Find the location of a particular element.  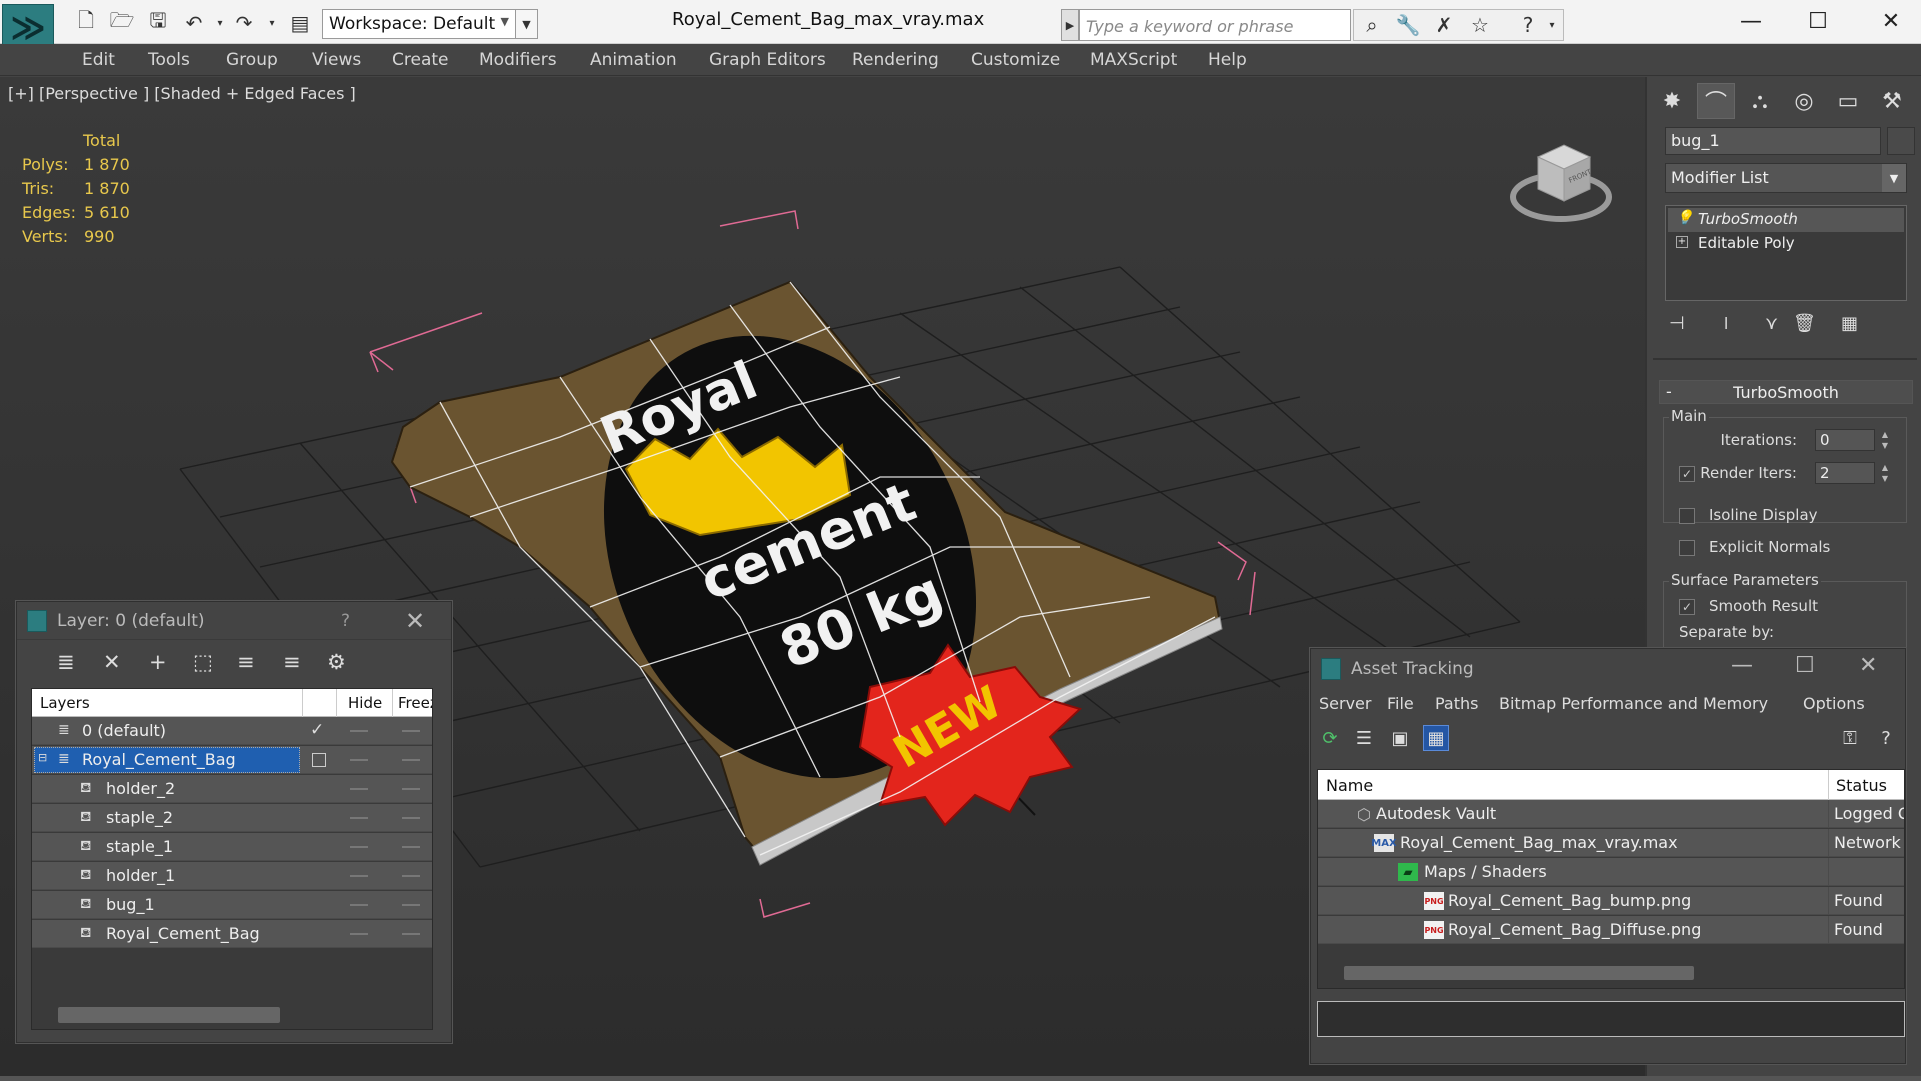

make-unique-icon: ⋎ is located at coordinates (1771, 323).